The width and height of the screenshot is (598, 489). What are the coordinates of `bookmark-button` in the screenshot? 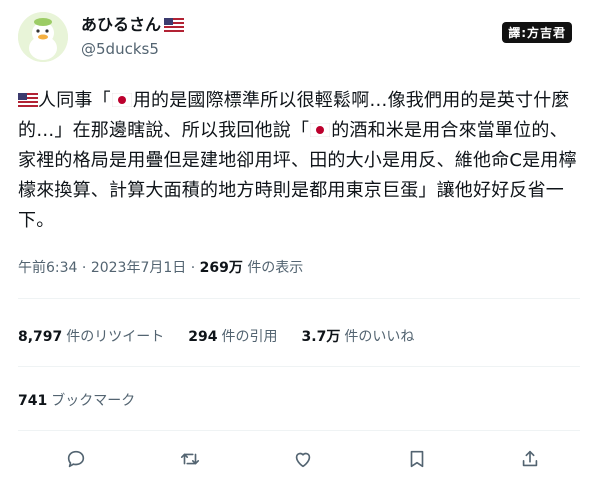 It's located at (417, 459).